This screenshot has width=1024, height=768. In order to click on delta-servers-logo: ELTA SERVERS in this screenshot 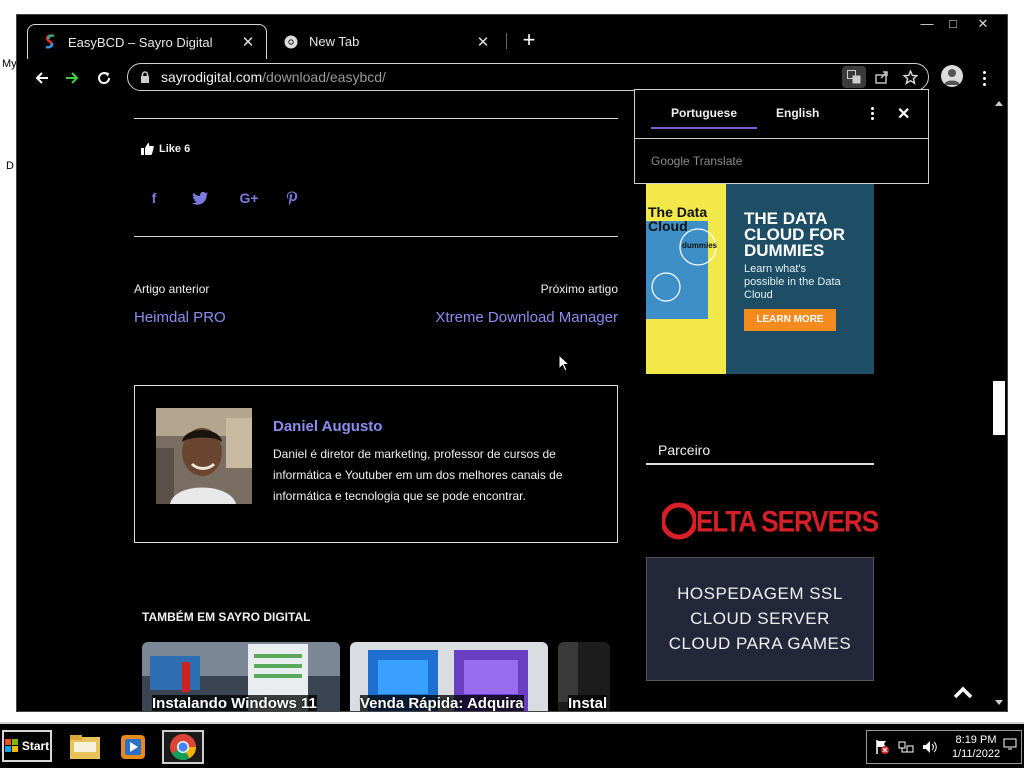, I will do `click(770, 521)`.